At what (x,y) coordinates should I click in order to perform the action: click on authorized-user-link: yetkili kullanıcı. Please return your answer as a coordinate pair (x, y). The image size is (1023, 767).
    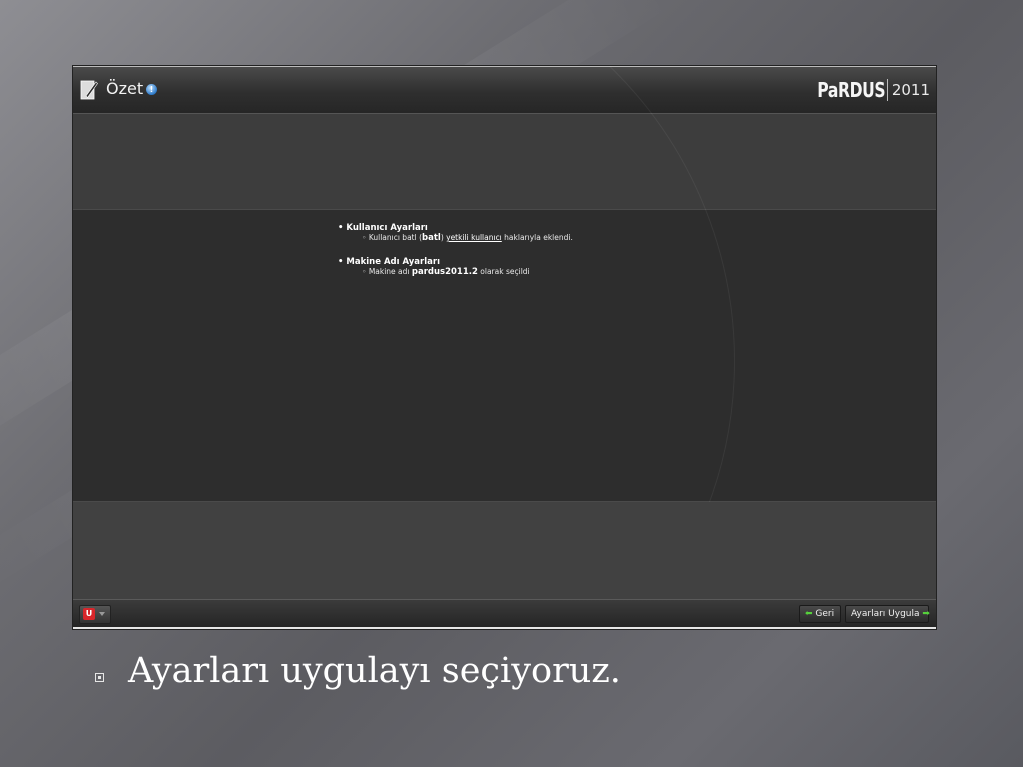
    Looking at the image, I should click on (474, 237).